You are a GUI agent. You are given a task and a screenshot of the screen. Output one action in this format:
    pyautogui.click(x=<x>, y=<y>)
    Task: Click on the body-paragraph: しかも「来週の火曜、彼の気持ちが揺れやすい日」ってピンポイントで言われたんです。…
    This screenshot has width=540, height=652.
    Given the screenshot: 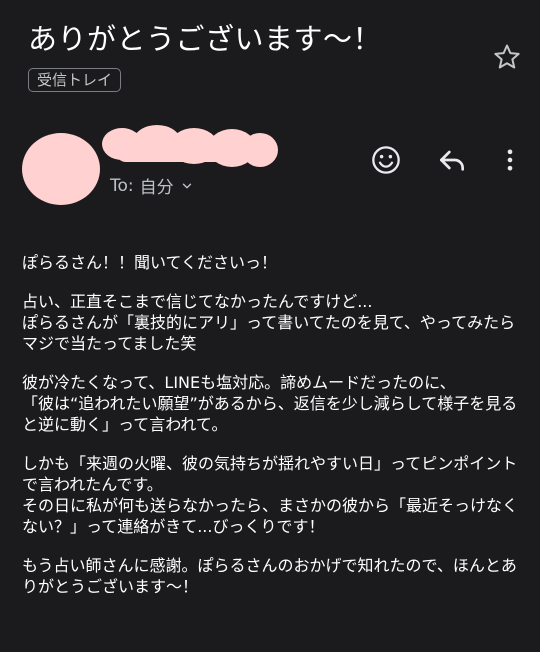 What is the action you would take?
    pyautogui.click(x=270, y=495)
    